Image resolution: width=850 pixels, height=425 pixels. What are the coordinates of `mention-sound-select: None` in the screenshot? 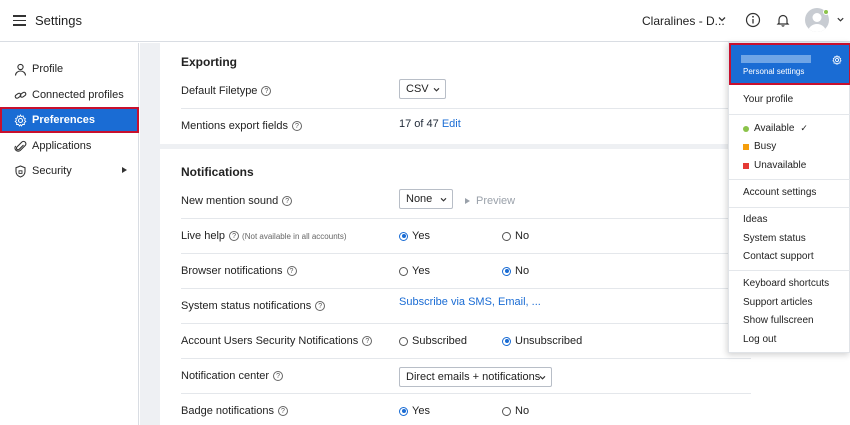 It's located at (426, 199).